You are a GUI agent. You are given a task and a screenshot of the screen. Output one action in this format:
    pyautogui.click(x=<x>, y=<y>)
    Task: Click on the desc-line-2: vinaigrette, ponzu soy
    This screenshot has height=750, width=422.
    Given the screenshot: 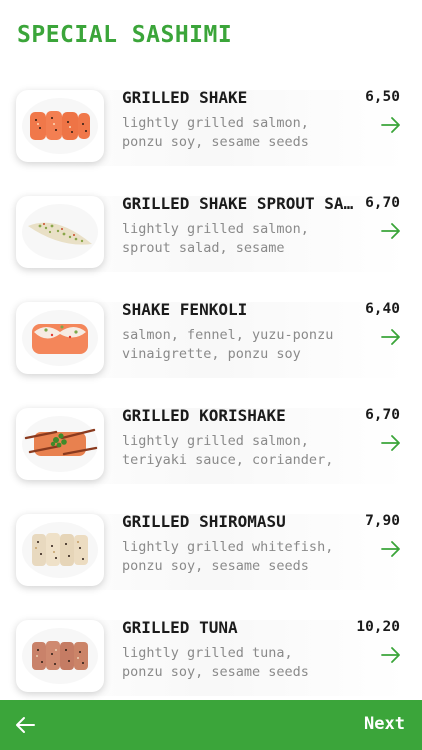 What is the action you would take?
    pyautogui.click(x=211, y=354)
    